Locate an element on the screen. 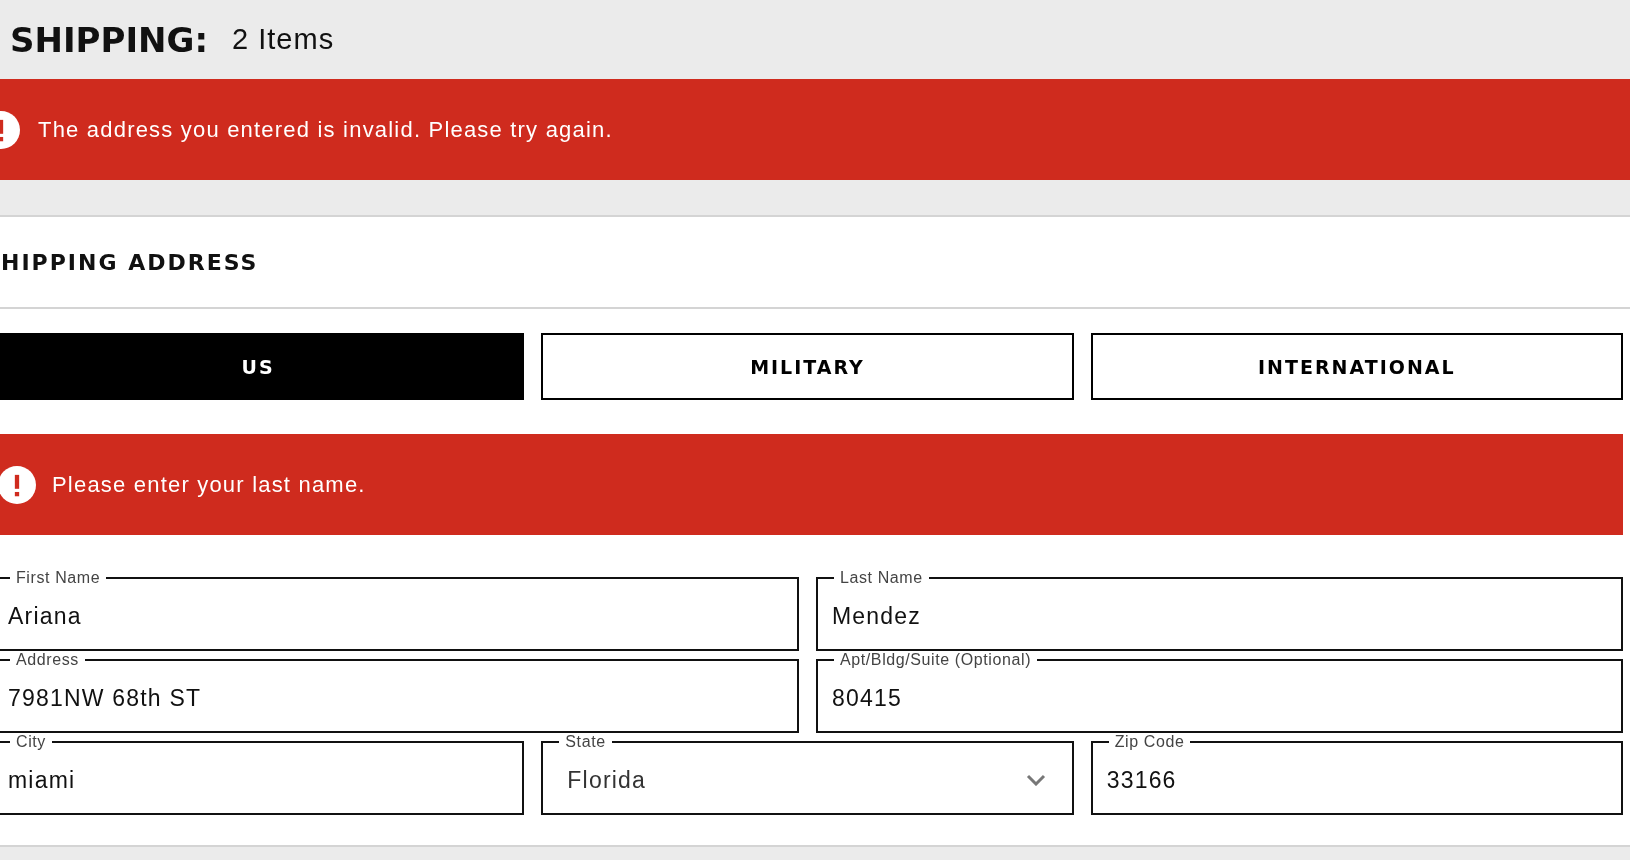 Image resolution: width=1630 pixels, height=860 pixels. field-label: Zip Code is located at coordinates (1149, 742).